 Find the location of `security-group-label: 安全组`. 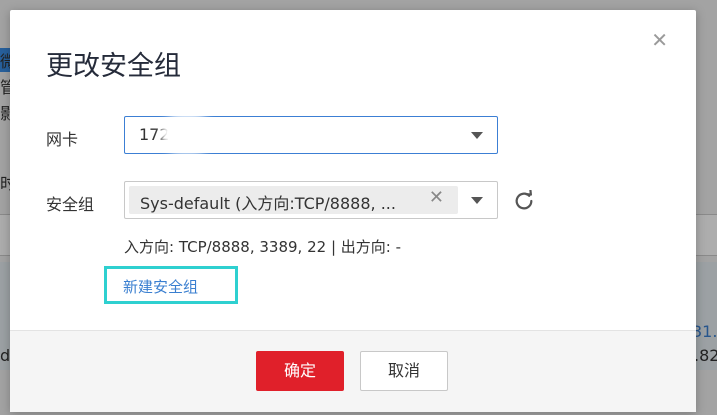

security-group-label: 安全组 is located at coordinates (70, 204).